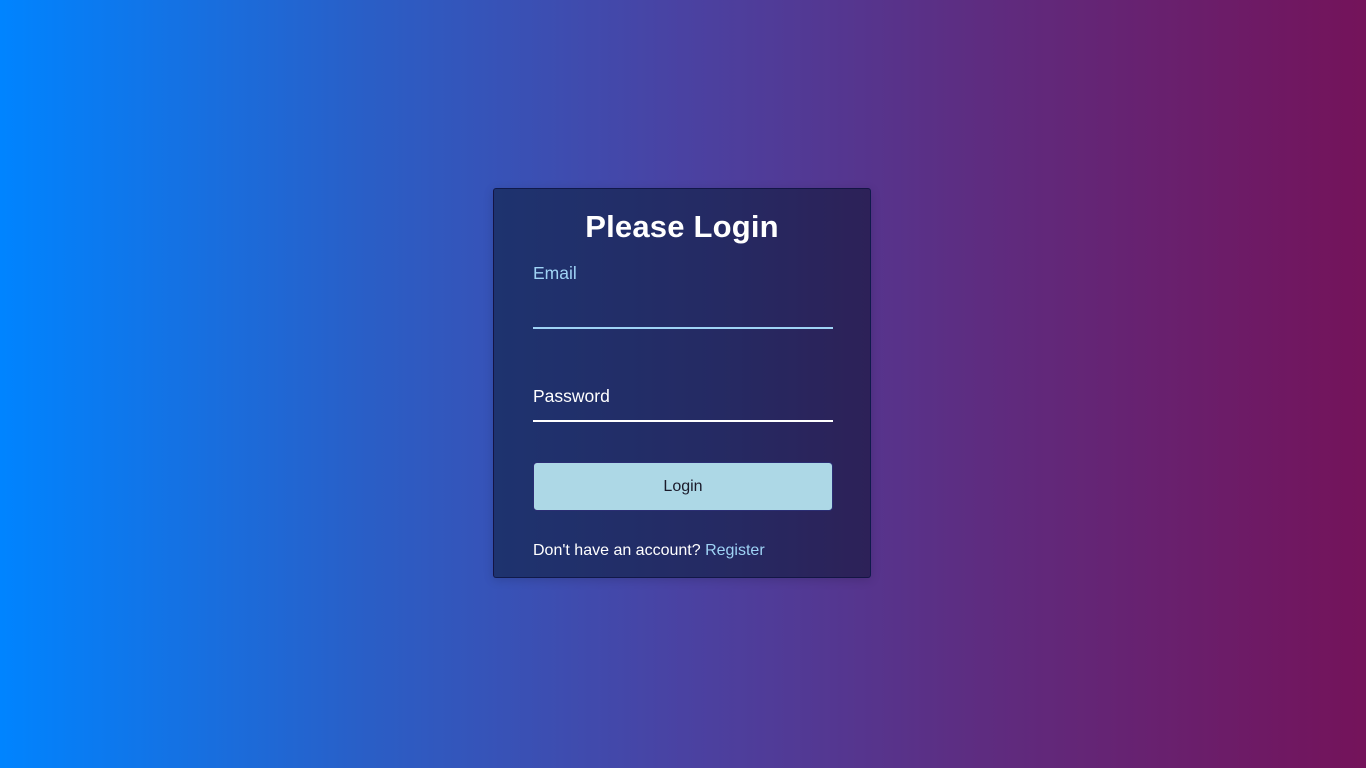 Image resolution: width=1366 pixels, height=768 pixels. What do you see at coordinates (683, 314) in the screenshot?
I see `email-input` at bounding box center [683, 314].